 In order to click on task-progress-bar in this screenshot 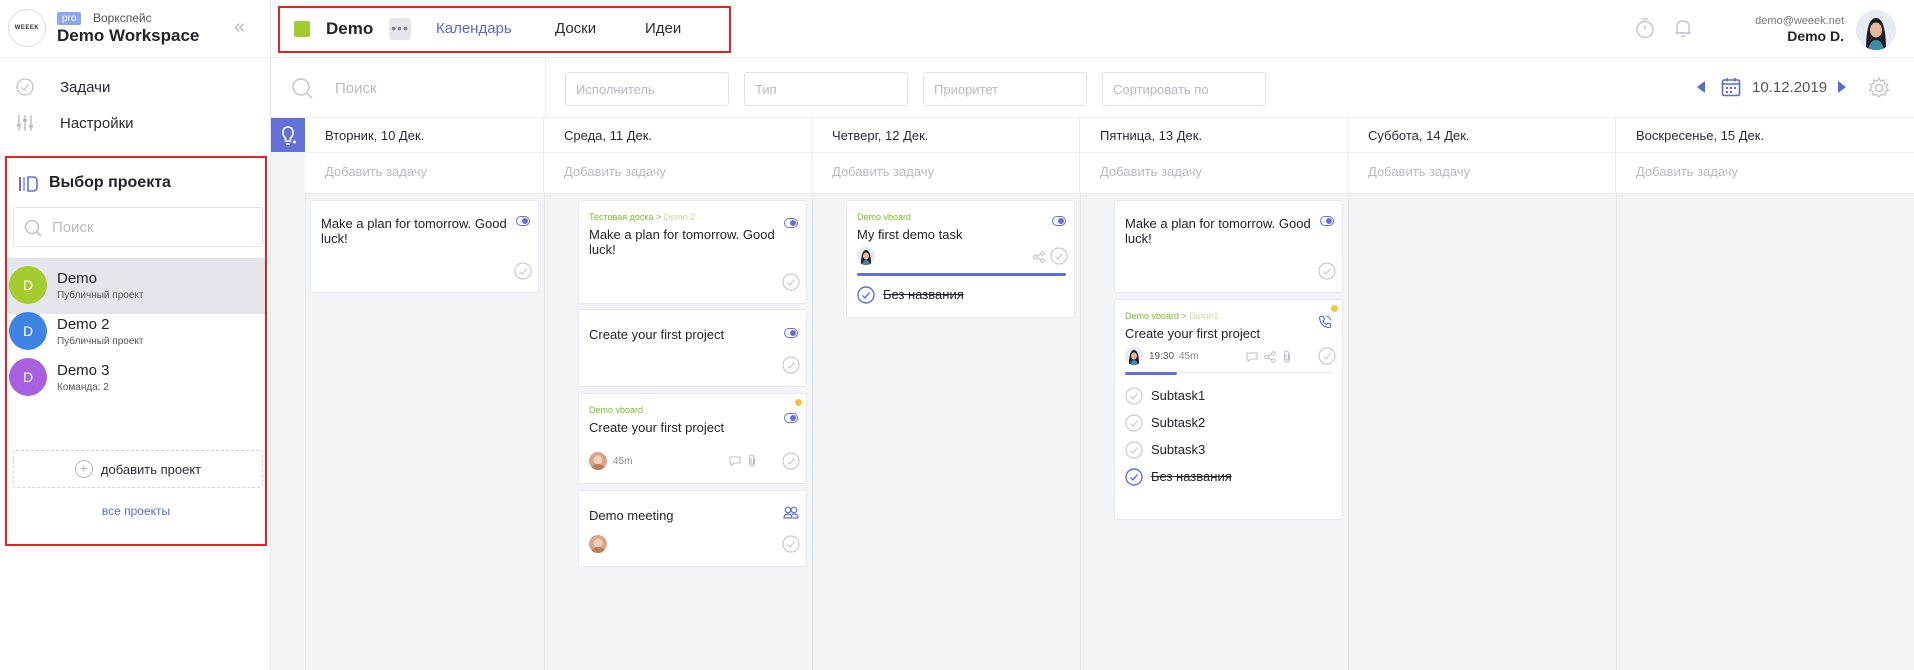, I will do `click(961, 274)`.